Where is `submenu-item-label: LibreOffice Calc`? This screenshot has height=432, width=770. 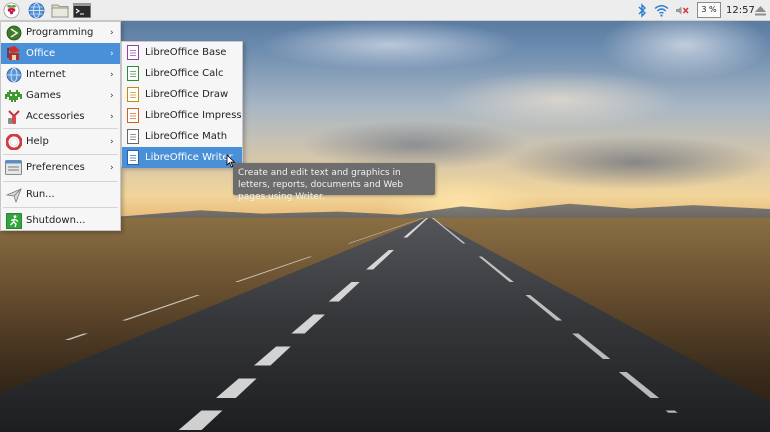 submenu-item-label: LibreOffice Calc is located at coordinates (184, 73).